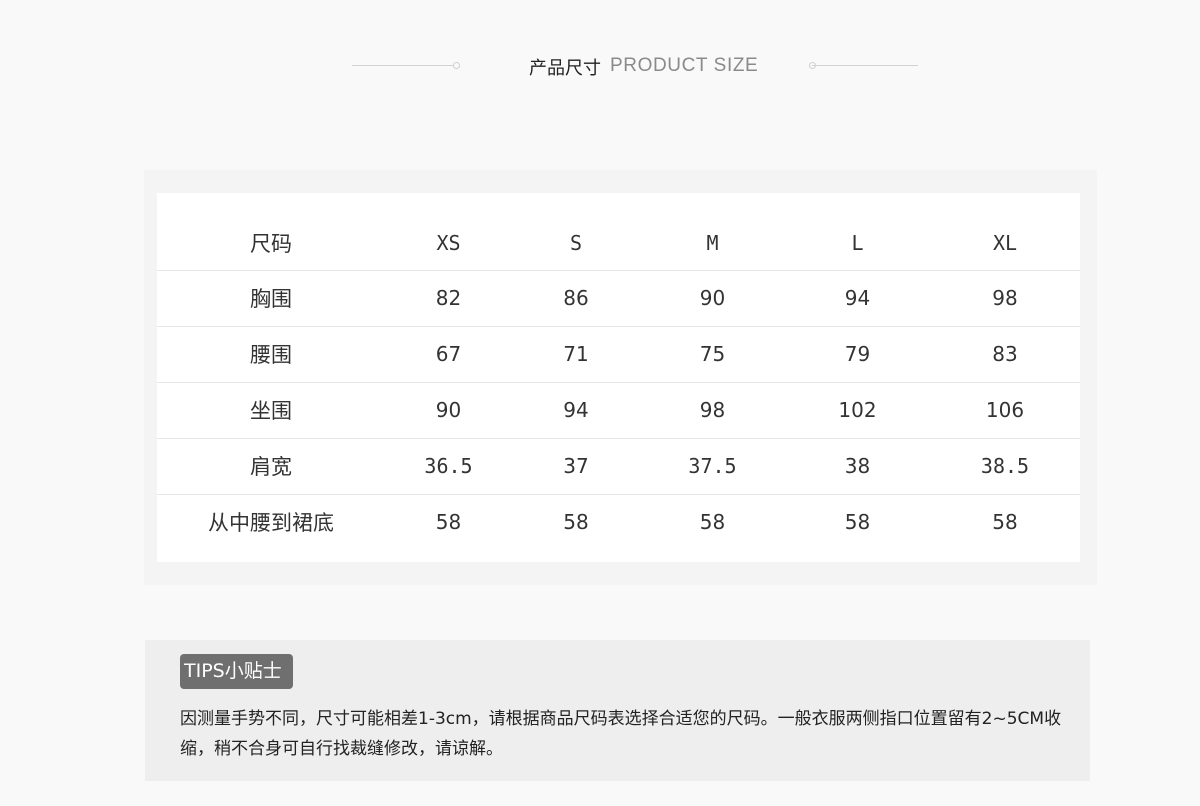  Describe the element at coordinates (618, 243) in the screenshot. I see `table-header-row: 尺码 XS S M L XL` at that location.